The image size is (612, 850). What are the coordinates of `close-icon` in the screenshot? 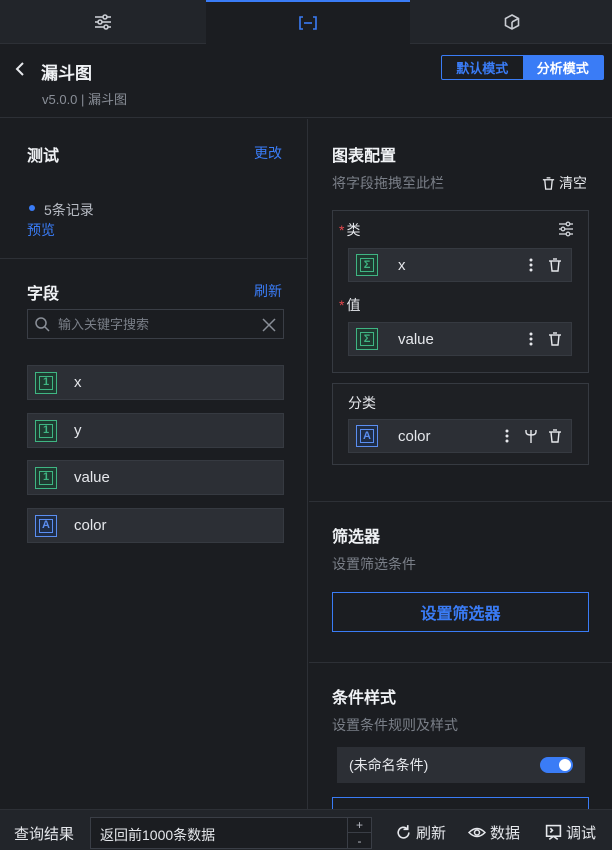 It's located at (269, 325).